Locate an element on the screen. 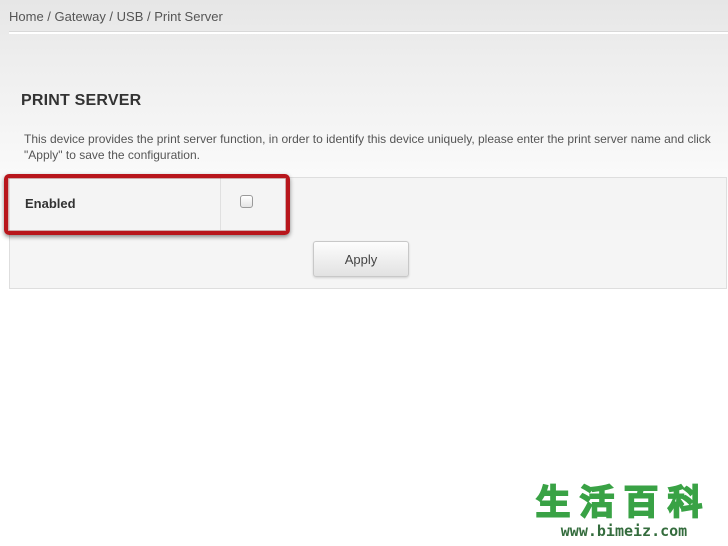 The width and height of the screenshot is (728, 546). enabled-row: Enabled is located at coordinates (368, 204).